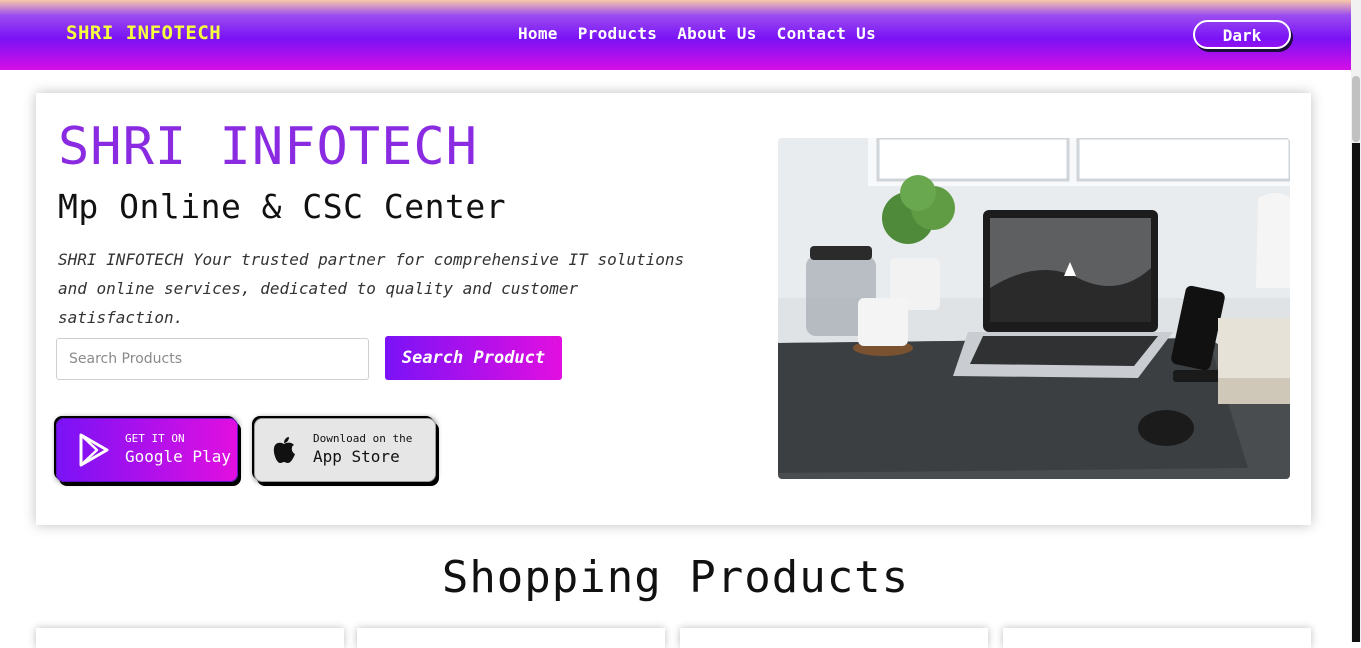  I want to click on app-store-text: Download on the App Store, so click(362, 450).